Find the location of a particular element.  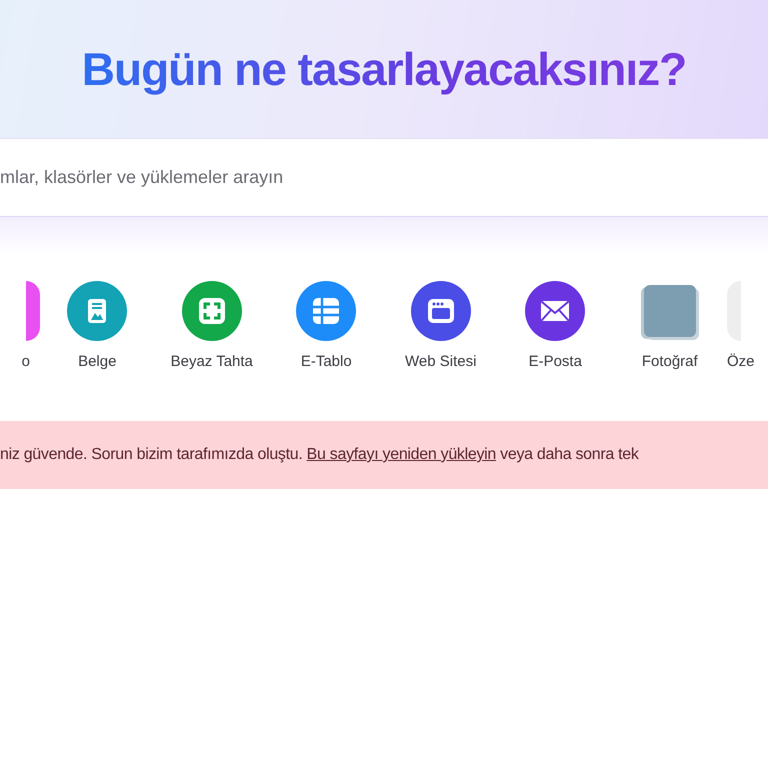

error-message: niz güvende. Sorun bizim tarafımızda oluştu. Bu sayfayı yeniden yükleyin veya daha sonra tek is located at coordinates (319, 455).